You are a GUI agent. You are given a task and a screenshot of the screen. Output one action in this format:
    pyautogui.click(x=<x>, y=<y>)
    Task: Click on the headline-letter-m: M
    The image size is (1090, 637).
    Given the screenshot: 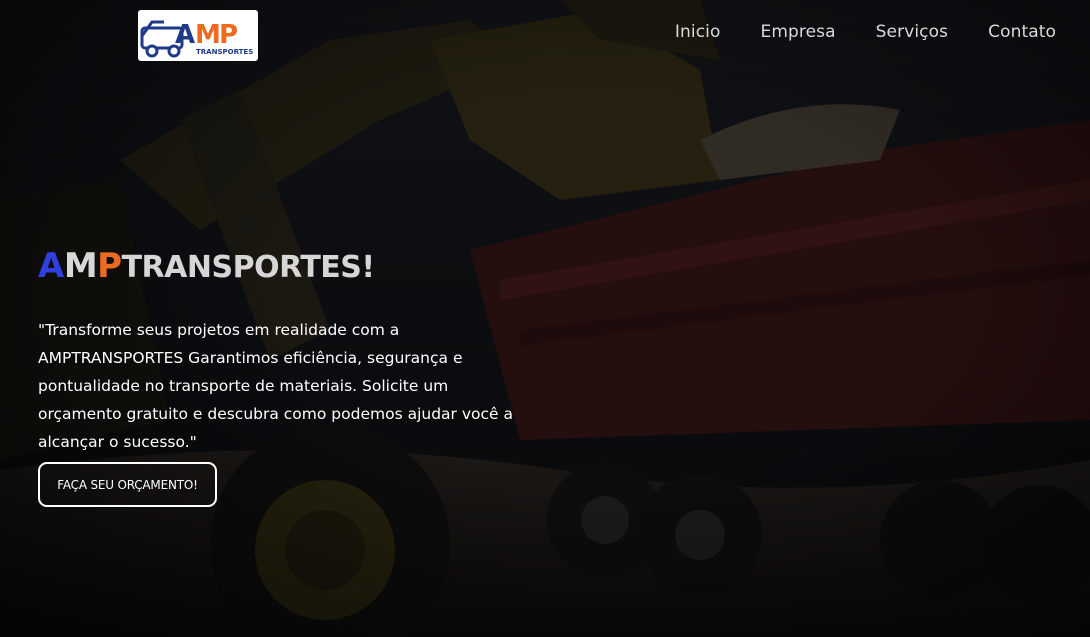 What is the action you would take?
    pyautogui.click(x=80, y=266)
    